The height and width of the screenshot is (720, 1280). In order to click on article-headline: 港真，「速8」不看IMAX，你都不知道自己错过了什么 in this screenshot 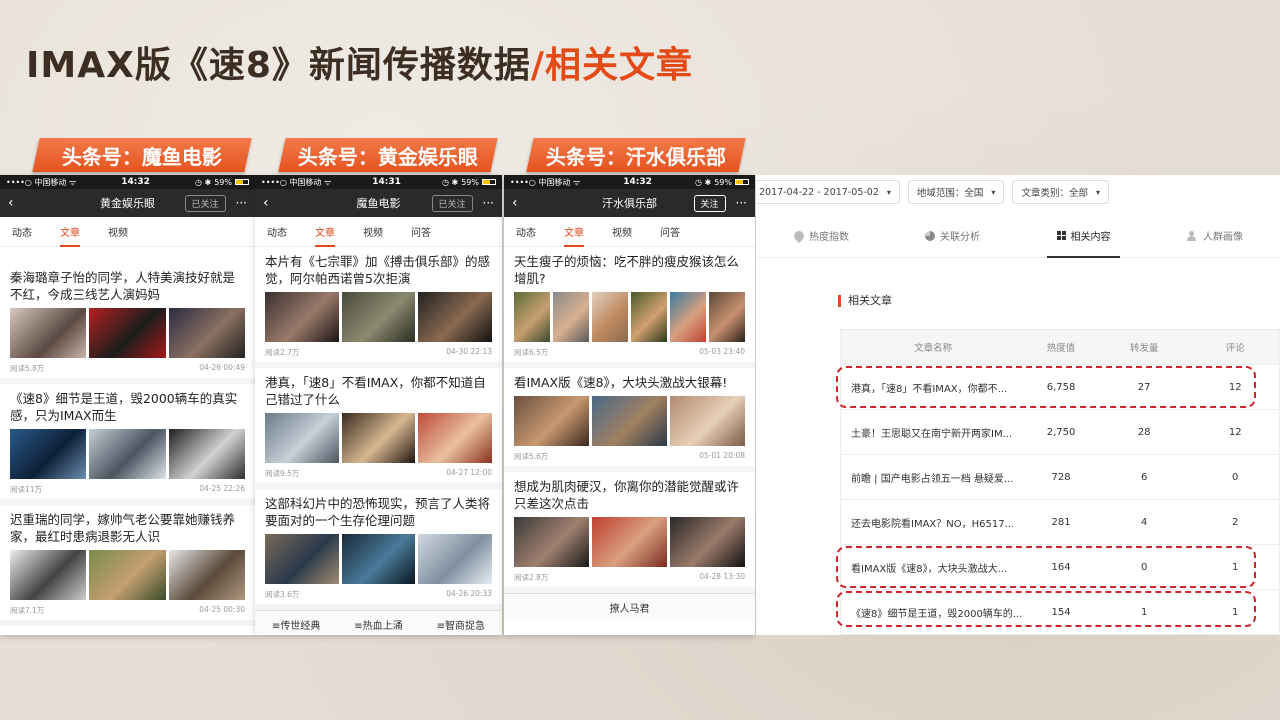, I will do `click(375, 391)`.